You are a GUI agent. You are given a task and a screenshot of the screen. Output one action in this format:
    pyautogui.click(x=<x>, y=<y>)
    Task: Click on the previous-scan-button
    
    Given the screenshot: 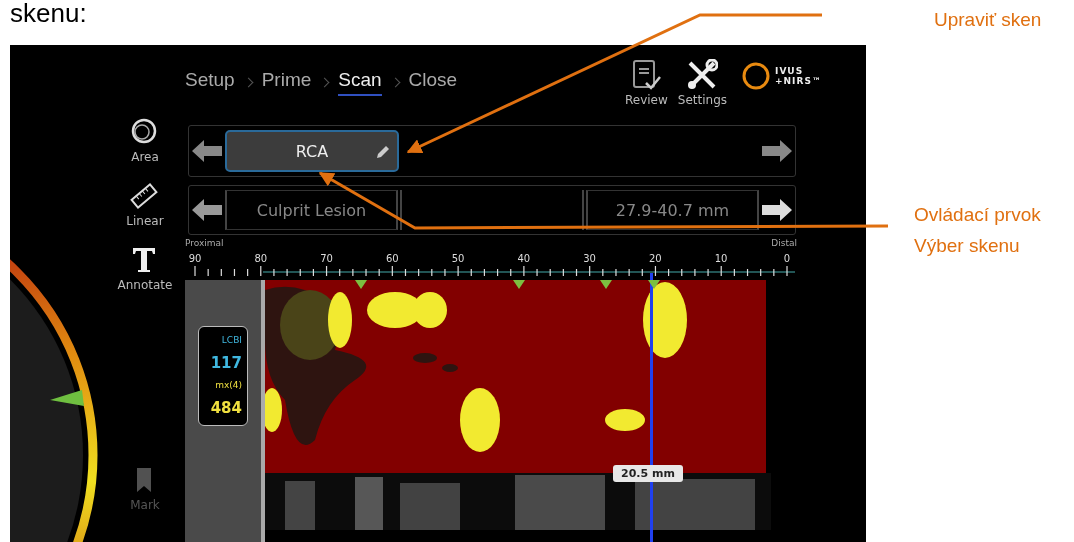 What is the action you would take?
    pyautogui.click(x=207, y=151)
    